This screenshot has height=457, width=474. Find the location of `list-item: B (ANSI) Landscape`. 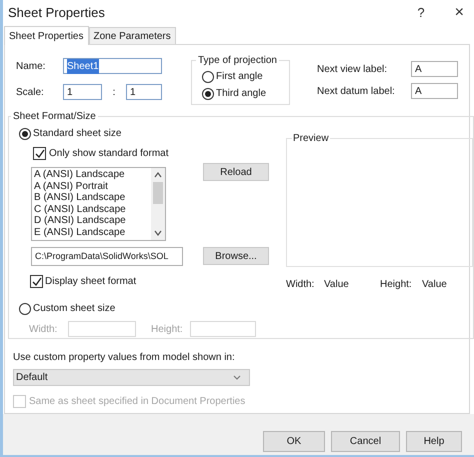

list-item: B (ANSI) Landscape is located at coordinates (92, 198).